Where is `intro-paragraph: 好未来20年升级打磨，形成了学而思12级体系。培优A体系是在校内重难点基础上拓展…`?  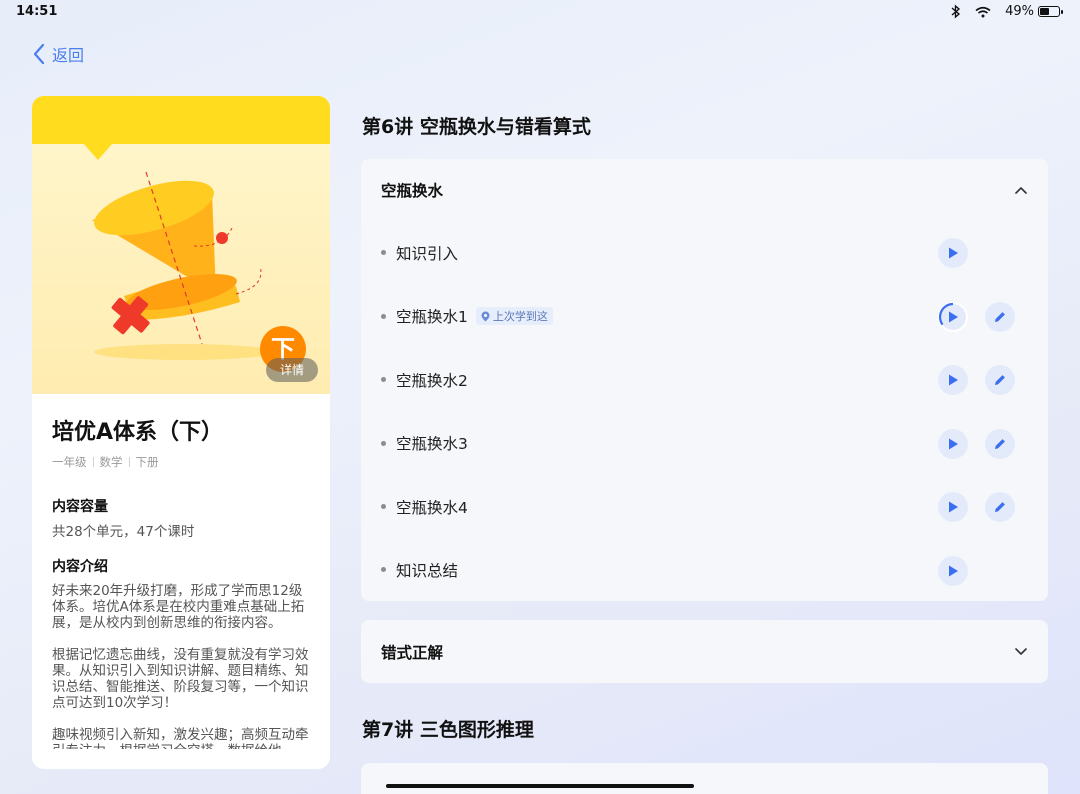 intro-paragraph: 好未来20年升级打磨，形成了学而思12级体系。培优A体系是在校内重难点基础上拓展… is located at coordinates (178, 607).